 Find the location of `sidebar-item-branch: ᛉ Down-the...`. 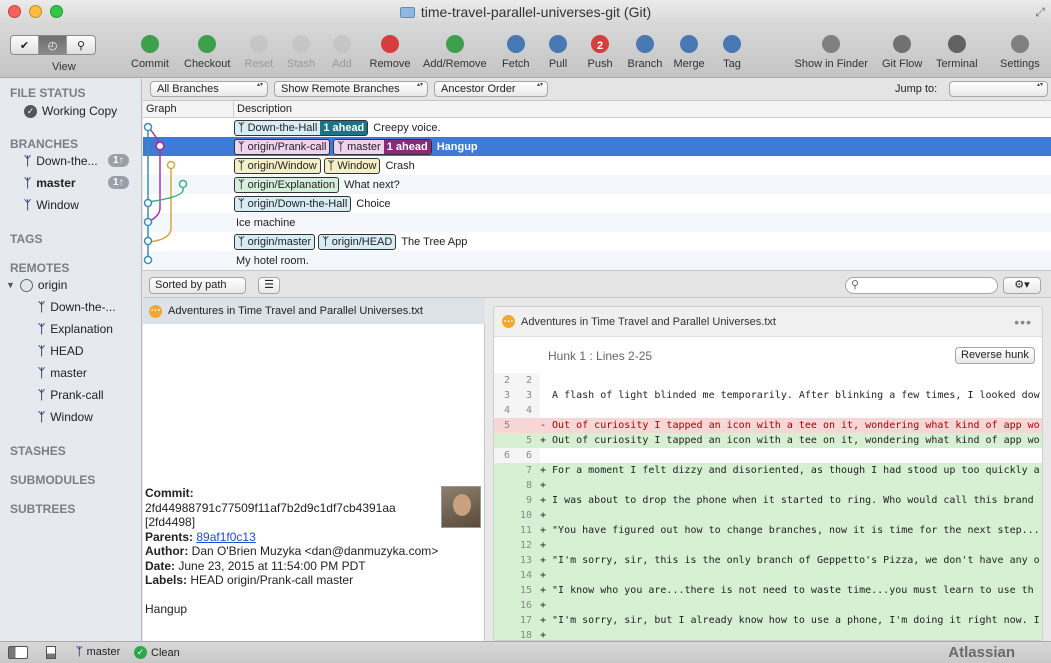

sidebar-item-branch: ᛉ Down-the... is located at coordinates (61, 161).